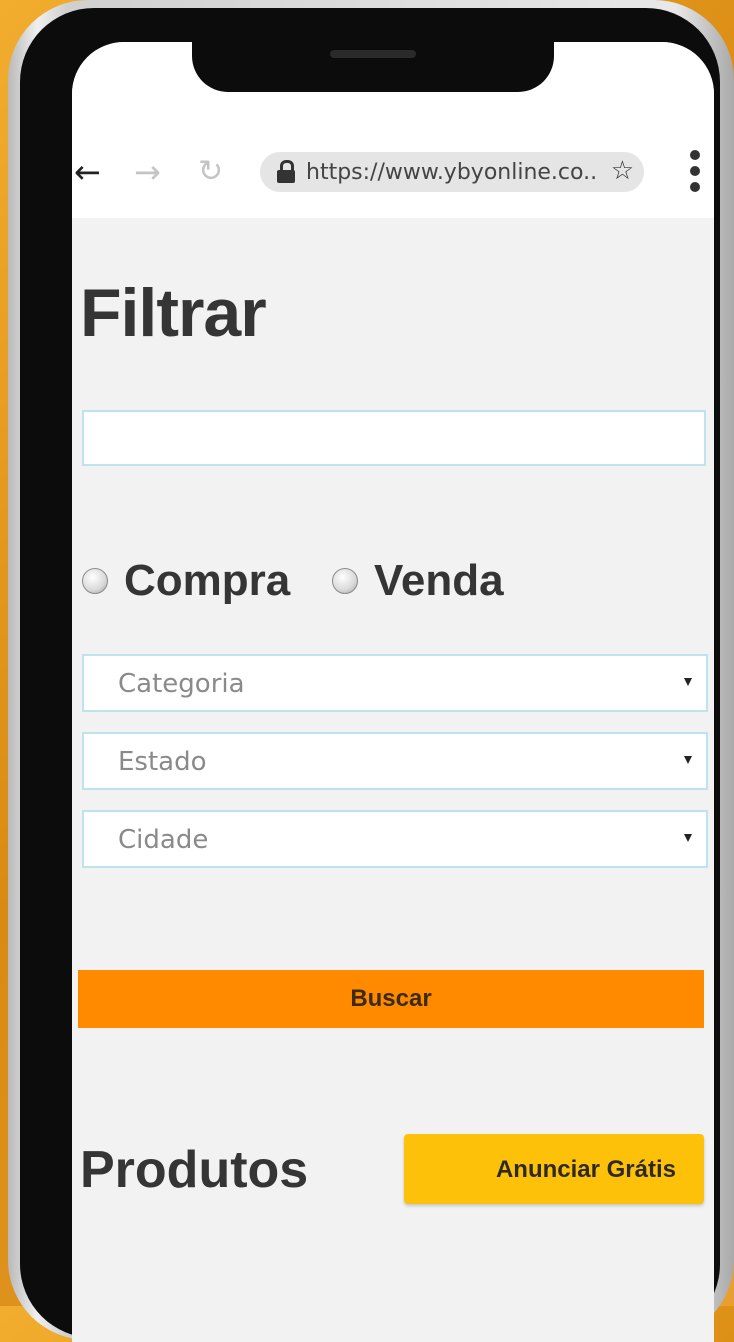 The height and width of the screenshot is (1342, 734). Describe the element at coordinates (456, 172) in the screenshot. I see `url-text: https://www.ybyonline.co..` at that location.